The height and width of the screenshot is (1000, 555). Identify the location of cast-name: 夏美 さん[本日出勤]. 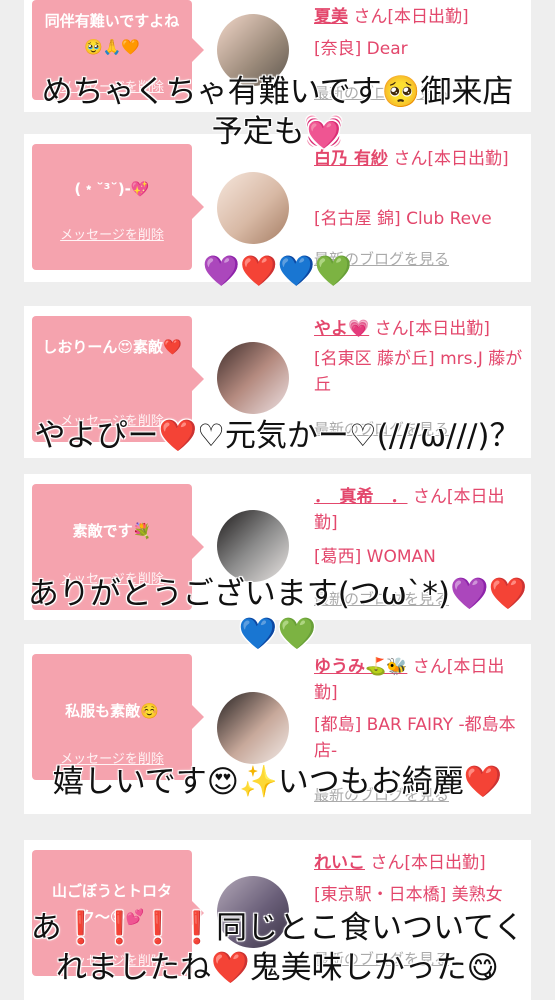
(419, 17).